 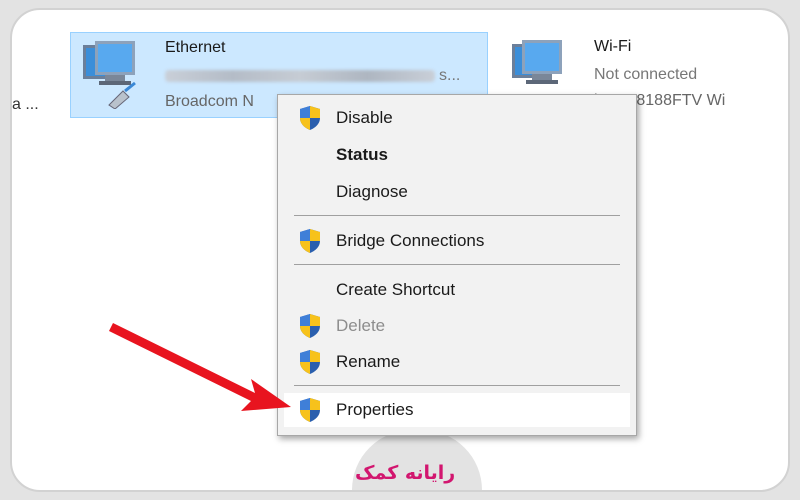 I want to click on brand-logo: رایانه کمک, so click(x=405, y=473).